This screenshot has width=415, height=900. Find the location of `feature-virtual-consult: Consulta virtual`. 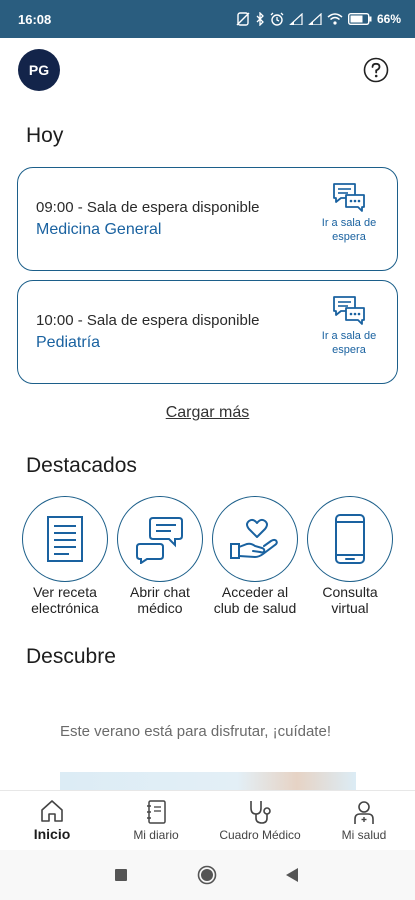

feature-virtual-consult: Consulta virtual is located at coordinates (350, 556).